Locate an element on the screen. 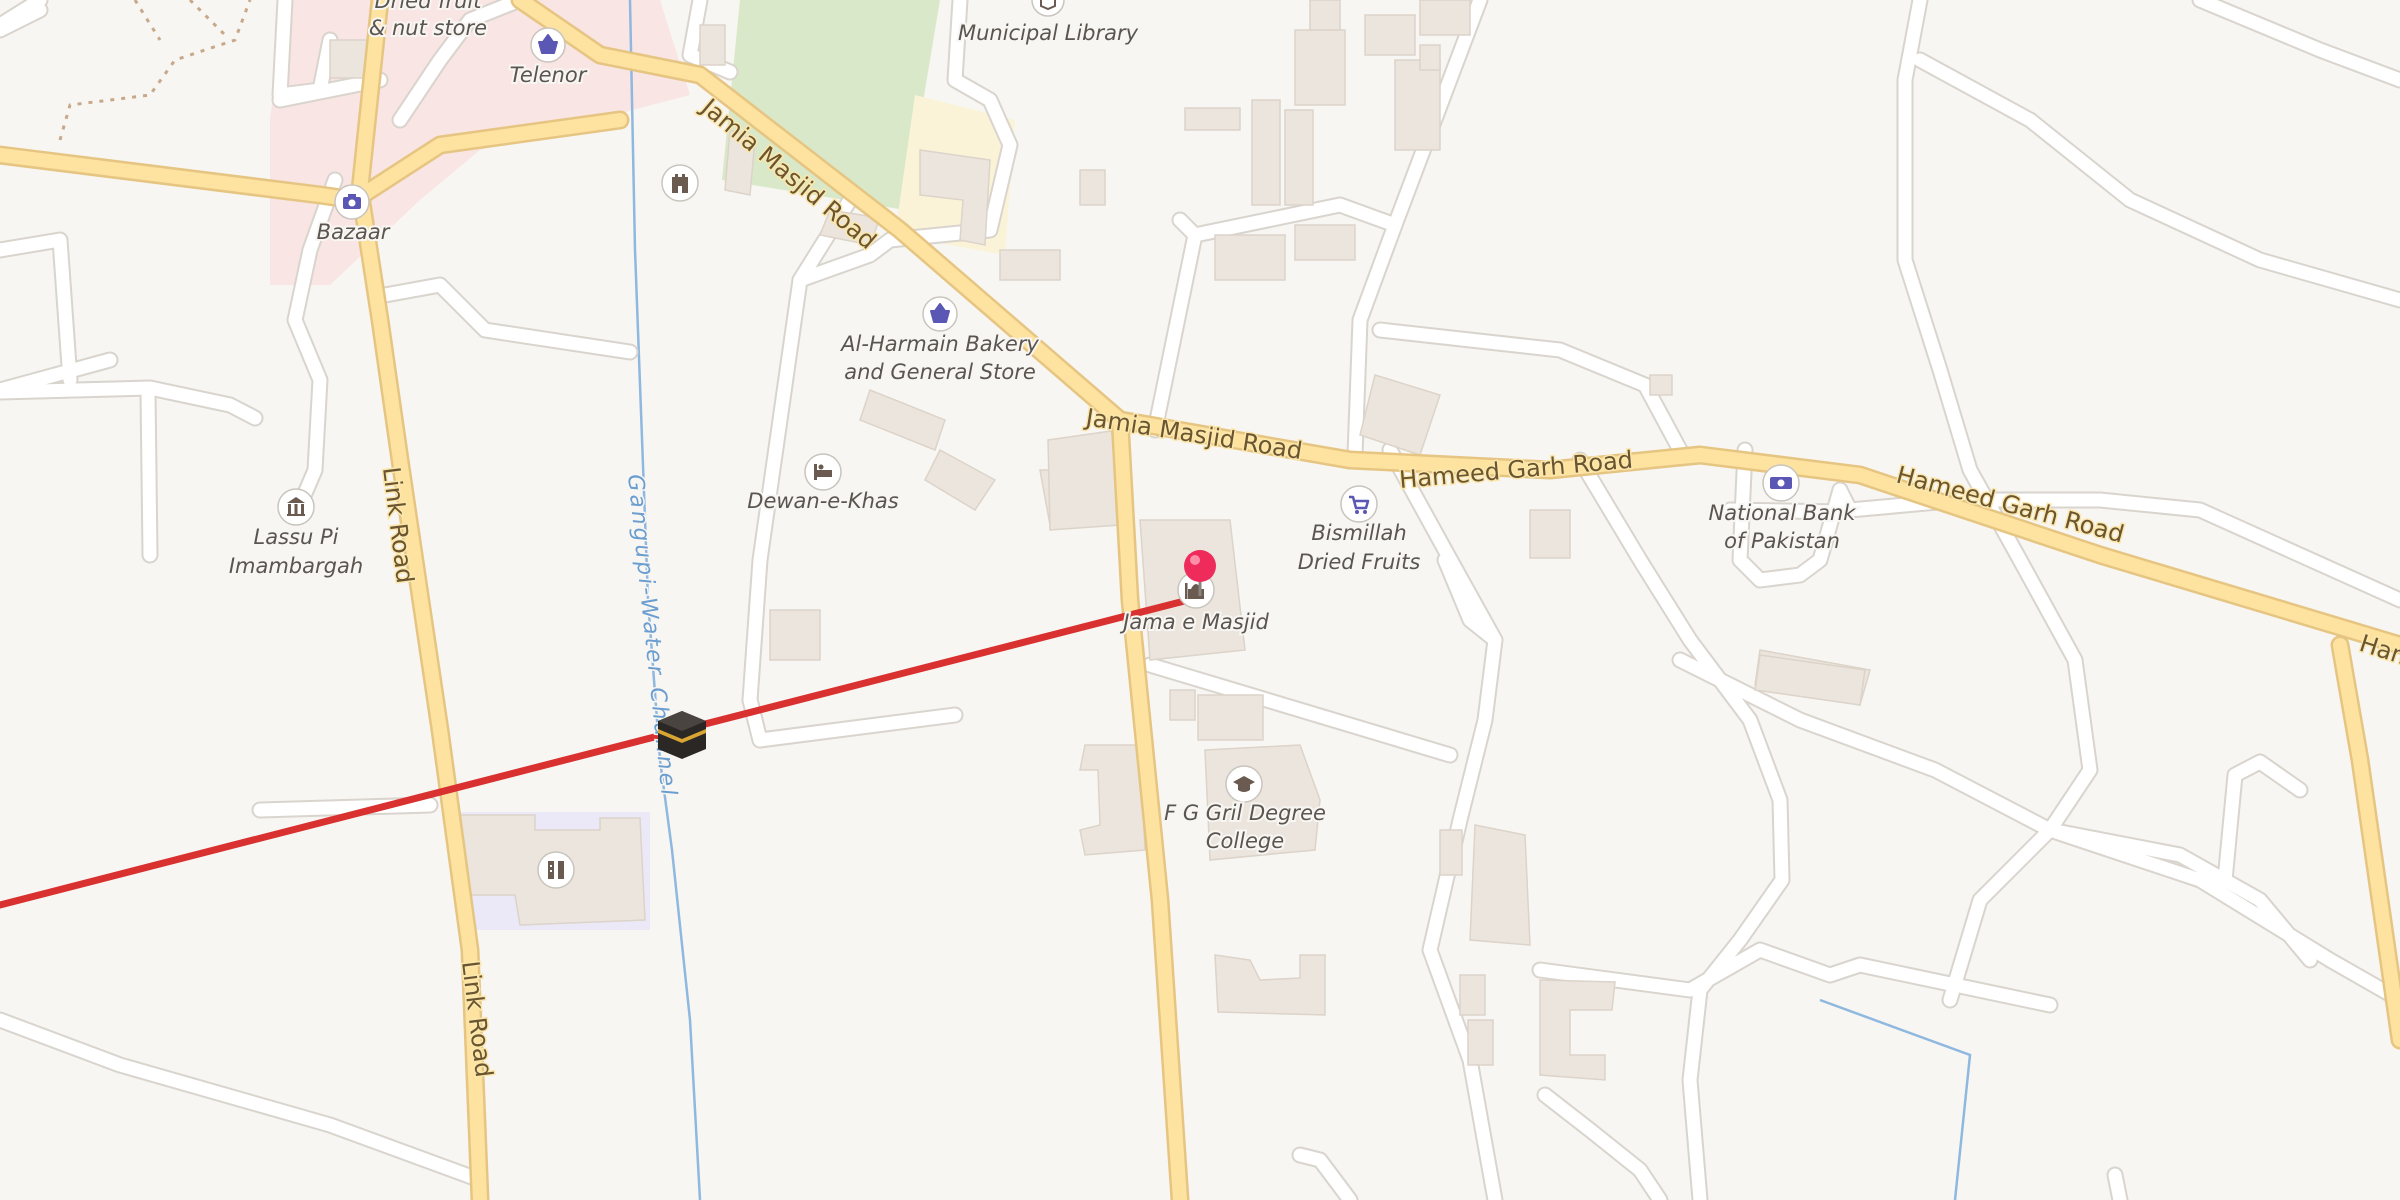  castle-icon is located at coordinates (680, 183).